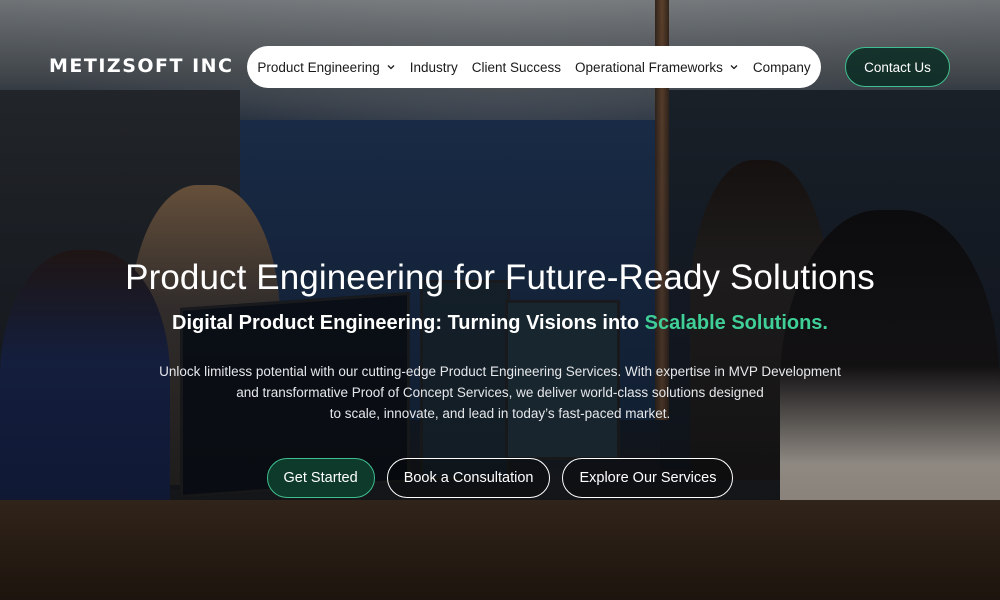 The image size is (1000, 600). What do you see at coordinates (648, 478) in the screenshot?
I see `explore-services-button: Explore Our Services` at bounding box center [648, 478].